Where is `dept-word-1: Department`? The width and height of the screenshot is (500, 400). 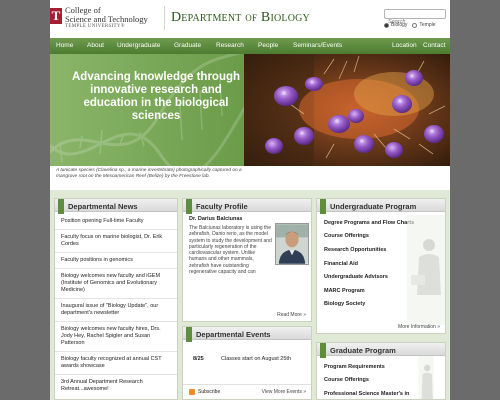
dept-word-1: Department is located at coordinates (206, 17).